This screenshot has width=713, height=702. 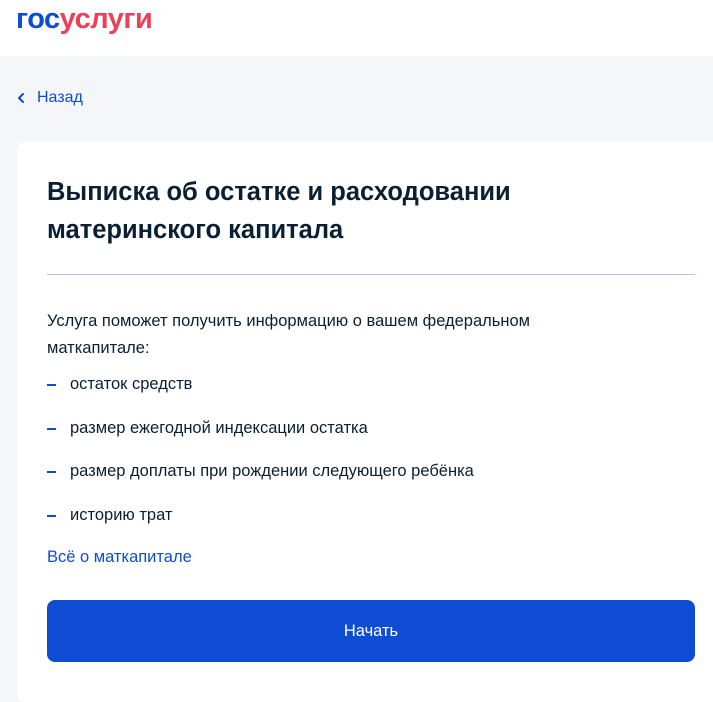 I want to click on gosuslugi-logo: госуслуги, so click(x=84, y=19).